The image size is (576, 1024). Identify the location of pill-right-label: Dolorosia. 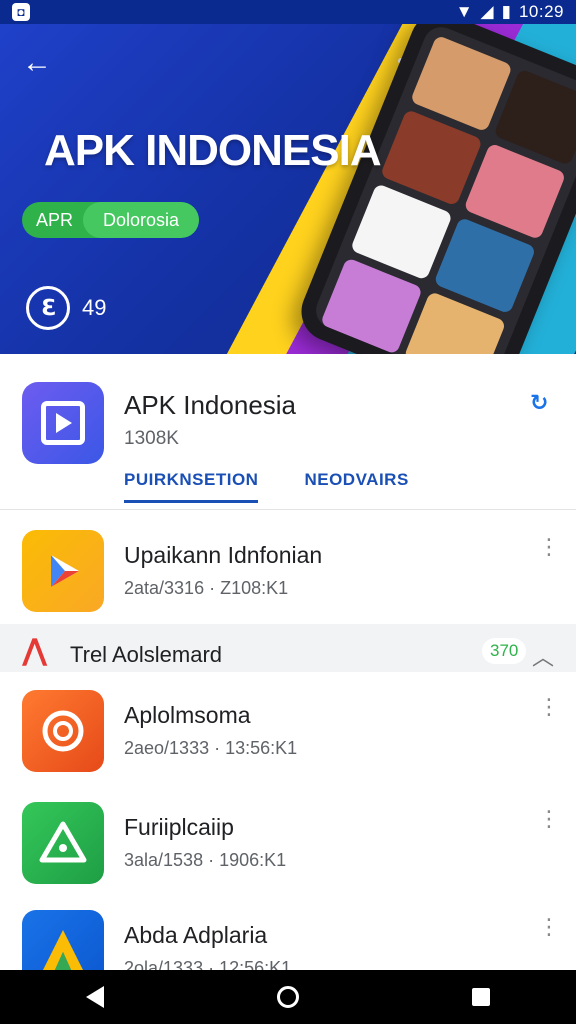
(141, 220).